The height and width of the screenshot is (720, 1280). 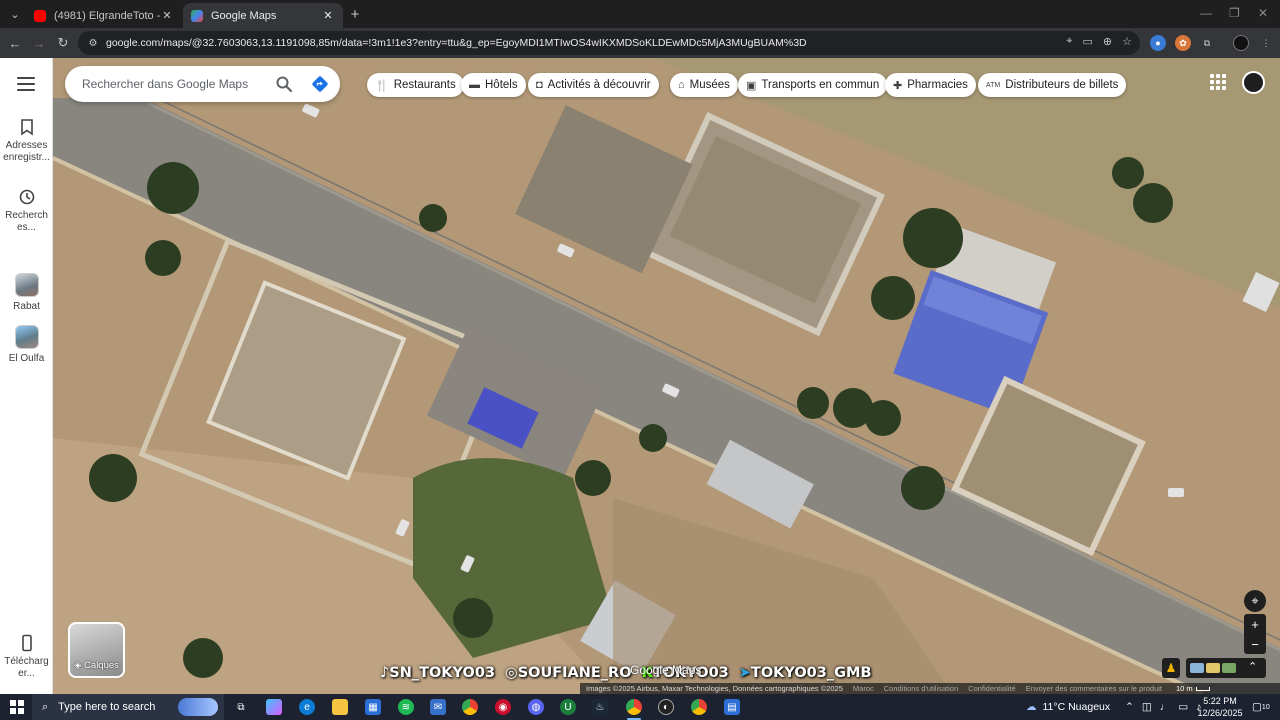 I want to click on quick-layers-toggle: ⌃, so click(x=1226, y=668).